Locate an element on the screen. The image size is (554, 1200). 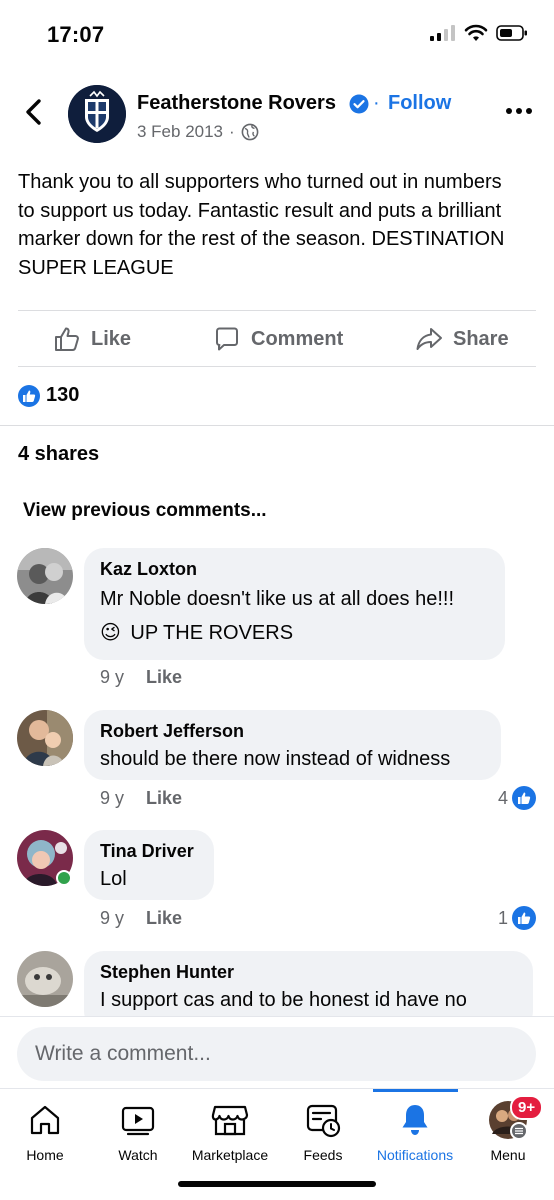
tab-watch-label: Watch is located at coordinates (138, 1155).